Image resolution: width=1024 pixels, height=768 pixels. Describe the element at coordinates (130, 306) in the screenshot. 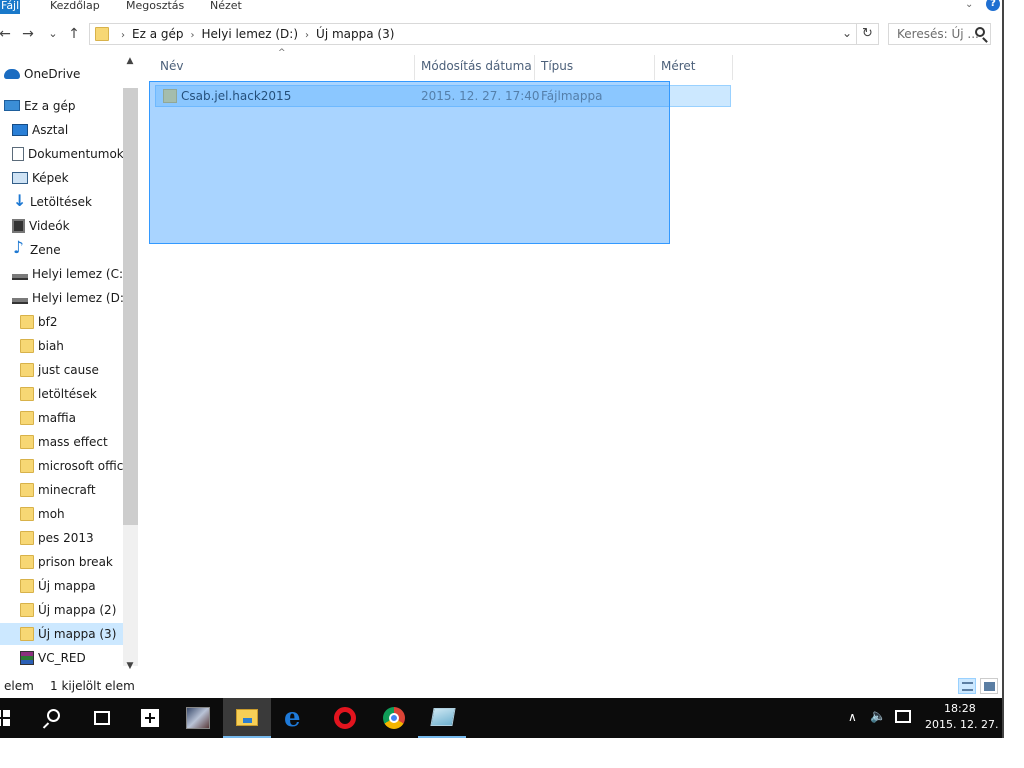

I see `nav-scrollbar-thumb` at that location.